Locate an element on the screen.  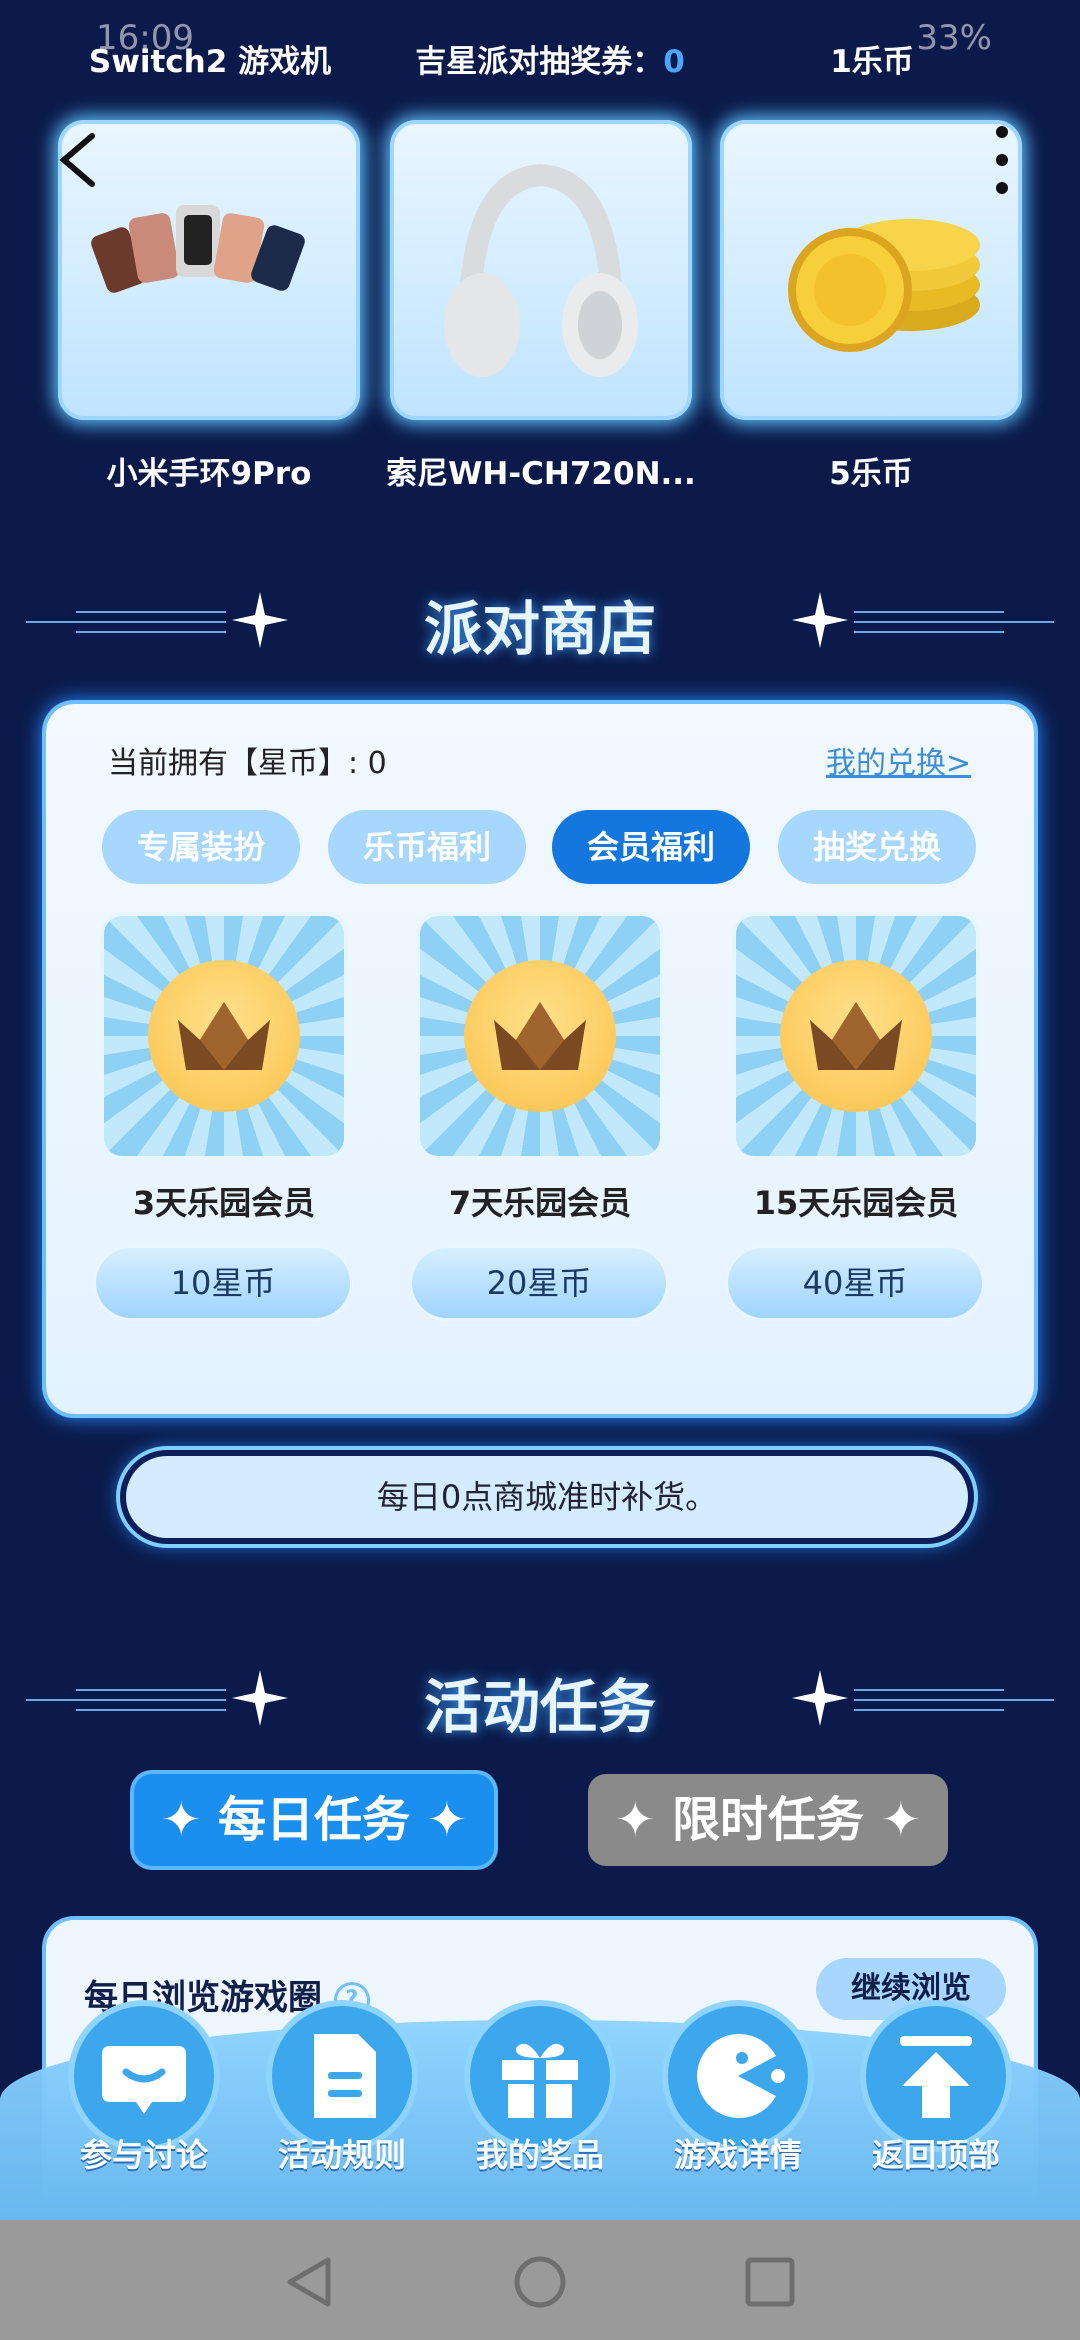
restock-notice: 每日0点商城准时补货。 is located at coordinates (547, 1497).